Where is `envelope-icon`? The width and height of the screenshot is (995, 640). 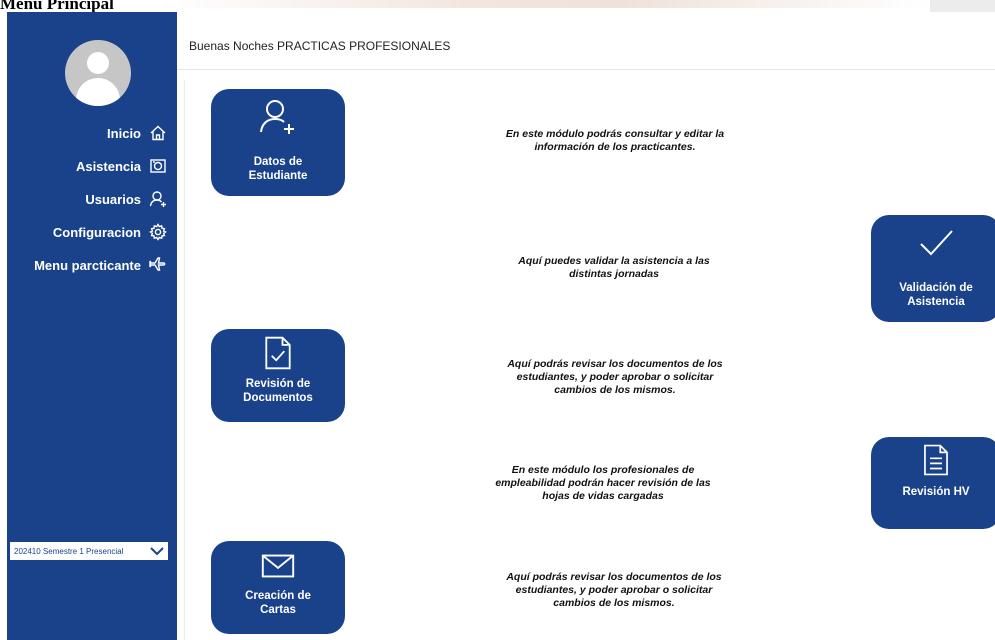 envelope-icon is located at coordinates (278, 566).